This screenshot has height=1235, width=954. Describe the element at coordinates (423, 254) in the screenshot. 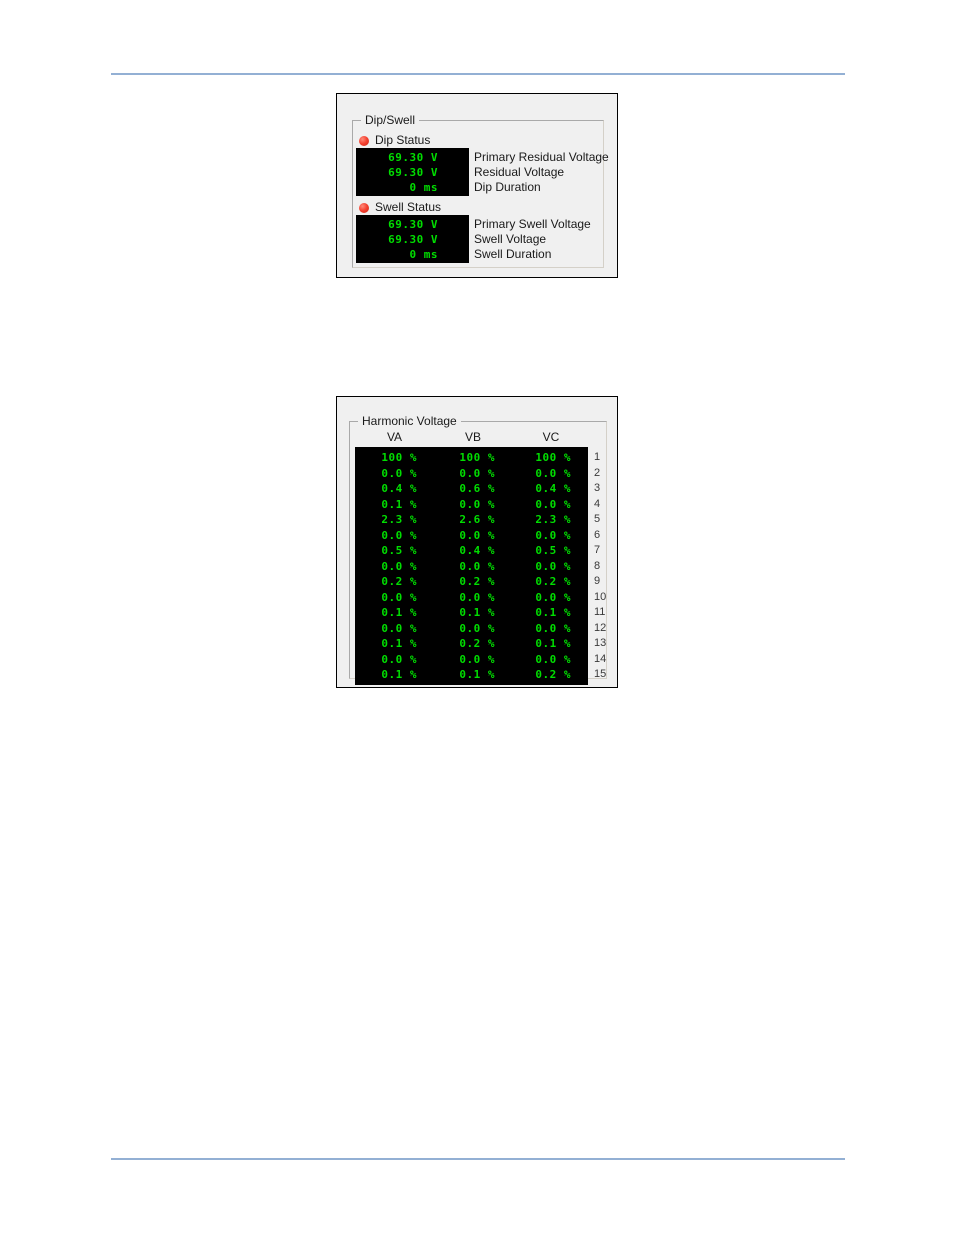

I see `swell-duration-value: 0 ms` at that location.